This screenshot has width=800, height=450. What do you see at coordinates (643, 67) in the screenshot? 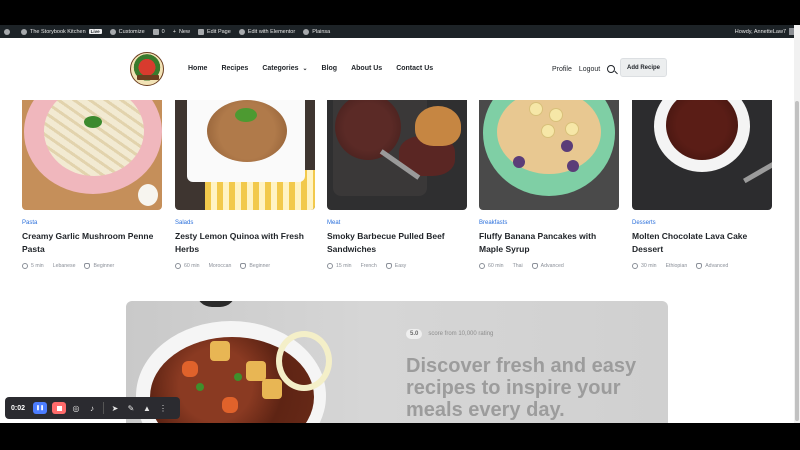
I see `add-recipe-button: Add Recipe` at bounding box center [643, 67].